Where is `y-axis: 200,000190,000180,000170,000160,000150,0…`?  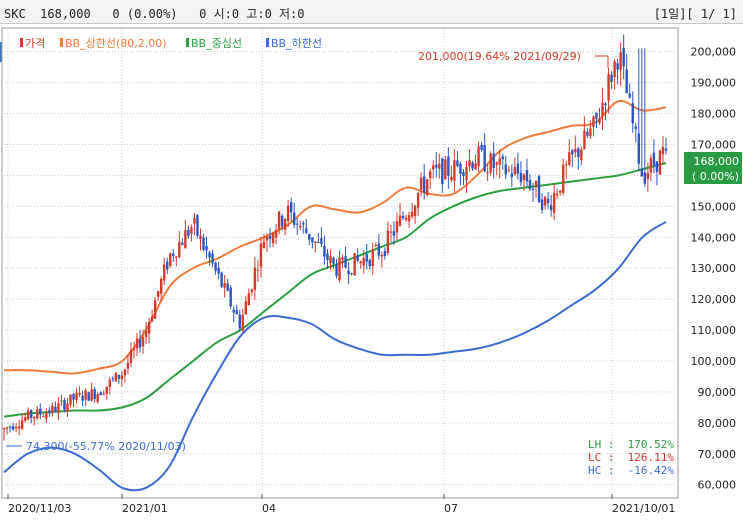
y-axis: 200,000190,000180,000170,000160,000150,0… is located at coordinates (714, 269).